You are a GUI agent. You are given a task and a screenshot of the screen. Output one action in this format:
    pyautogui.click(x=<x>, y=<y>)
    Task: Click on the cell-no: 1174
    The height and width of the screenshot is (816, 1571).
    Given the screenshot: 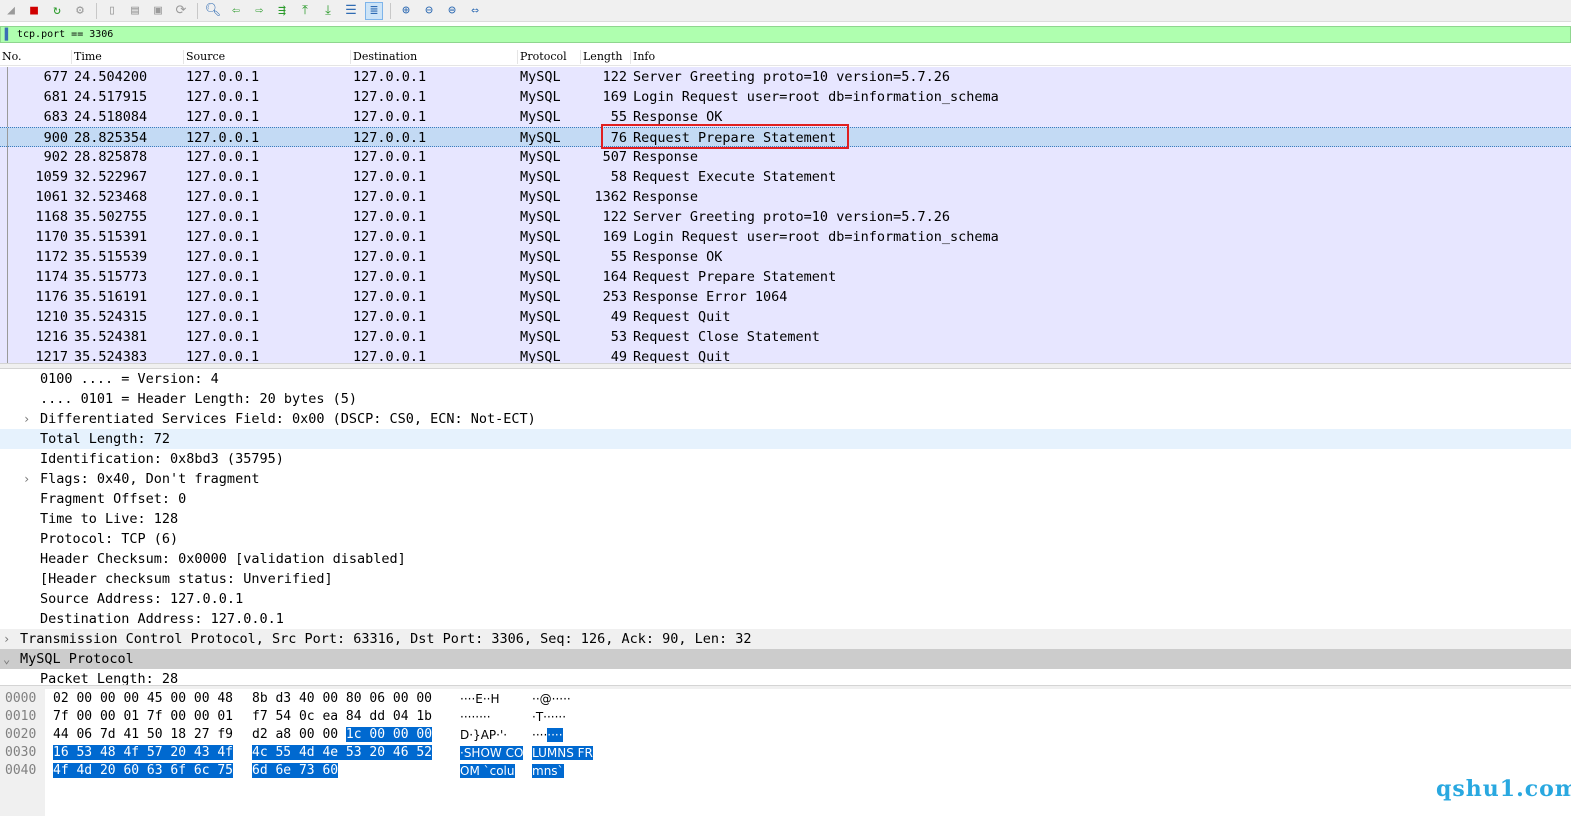 What is the action you would take?
    pyautogui.click(x=51, y=277)
    